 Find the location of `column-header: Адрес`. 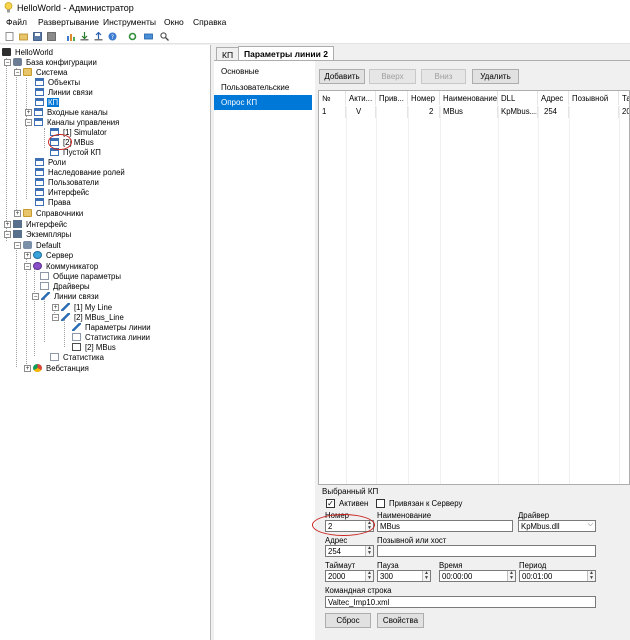

column-header: Адрес is located at coordinates (553, 98).